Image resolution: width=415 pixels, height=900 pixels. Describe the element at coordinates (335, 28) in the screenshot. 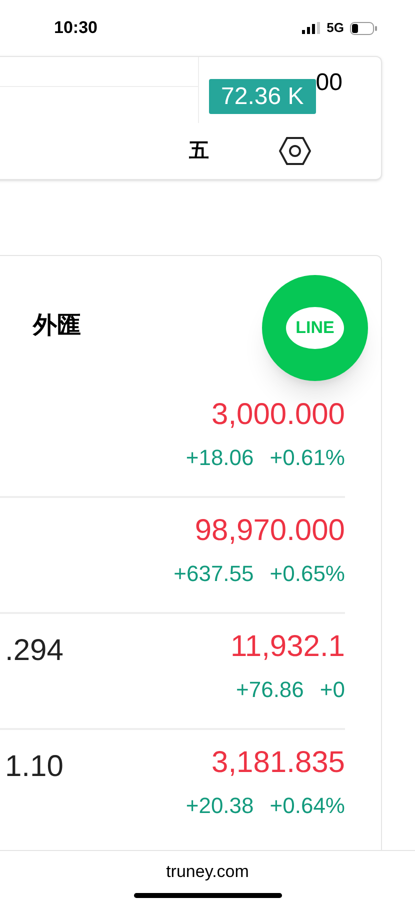

I see `network-label: 5G` at that location.